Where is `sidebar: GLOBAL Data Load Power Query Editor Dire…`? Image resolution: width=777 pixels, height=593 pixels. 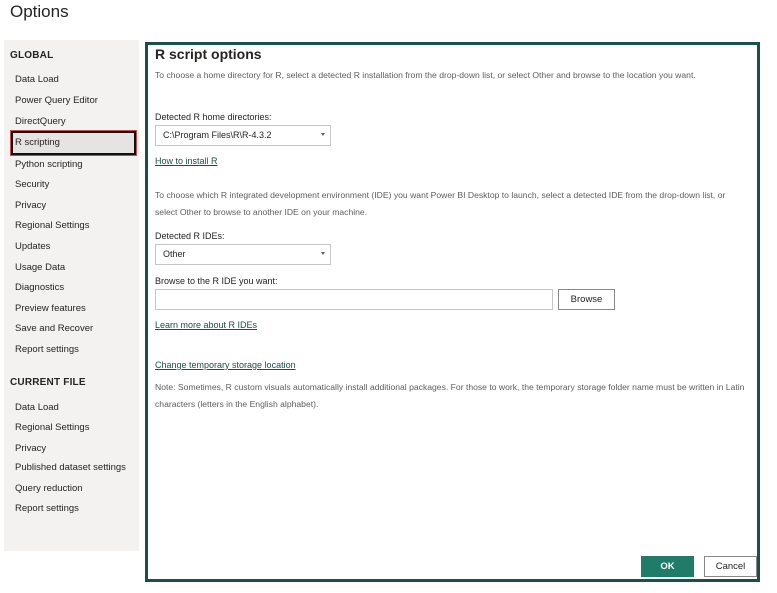
sidebar: GLOBAL Data Load Power Query Editor Dire… is located at coordinates (71, 295).